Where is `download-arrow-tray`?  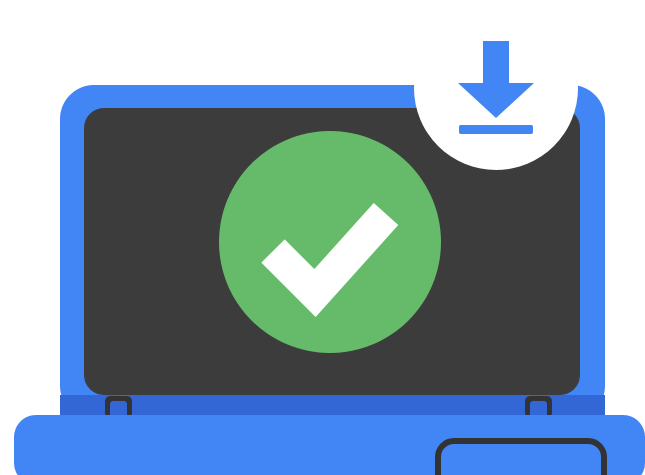 download-arrow-tray is located at coordinates (496, 129).